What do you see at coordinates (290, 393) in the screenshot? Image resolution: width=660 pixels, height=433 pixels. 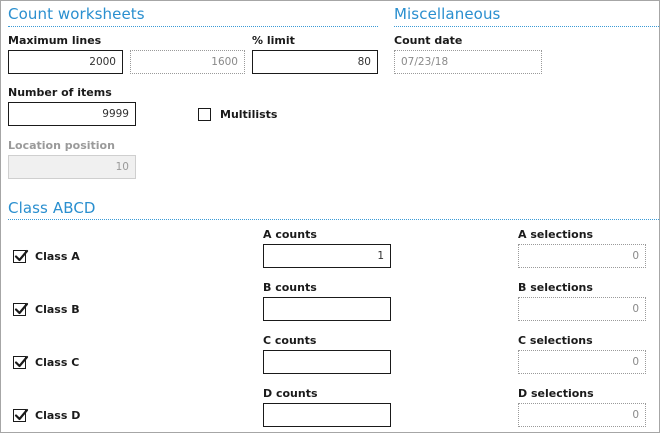 I see `d-counts-label: D counts` at bounding box center [290, 393].